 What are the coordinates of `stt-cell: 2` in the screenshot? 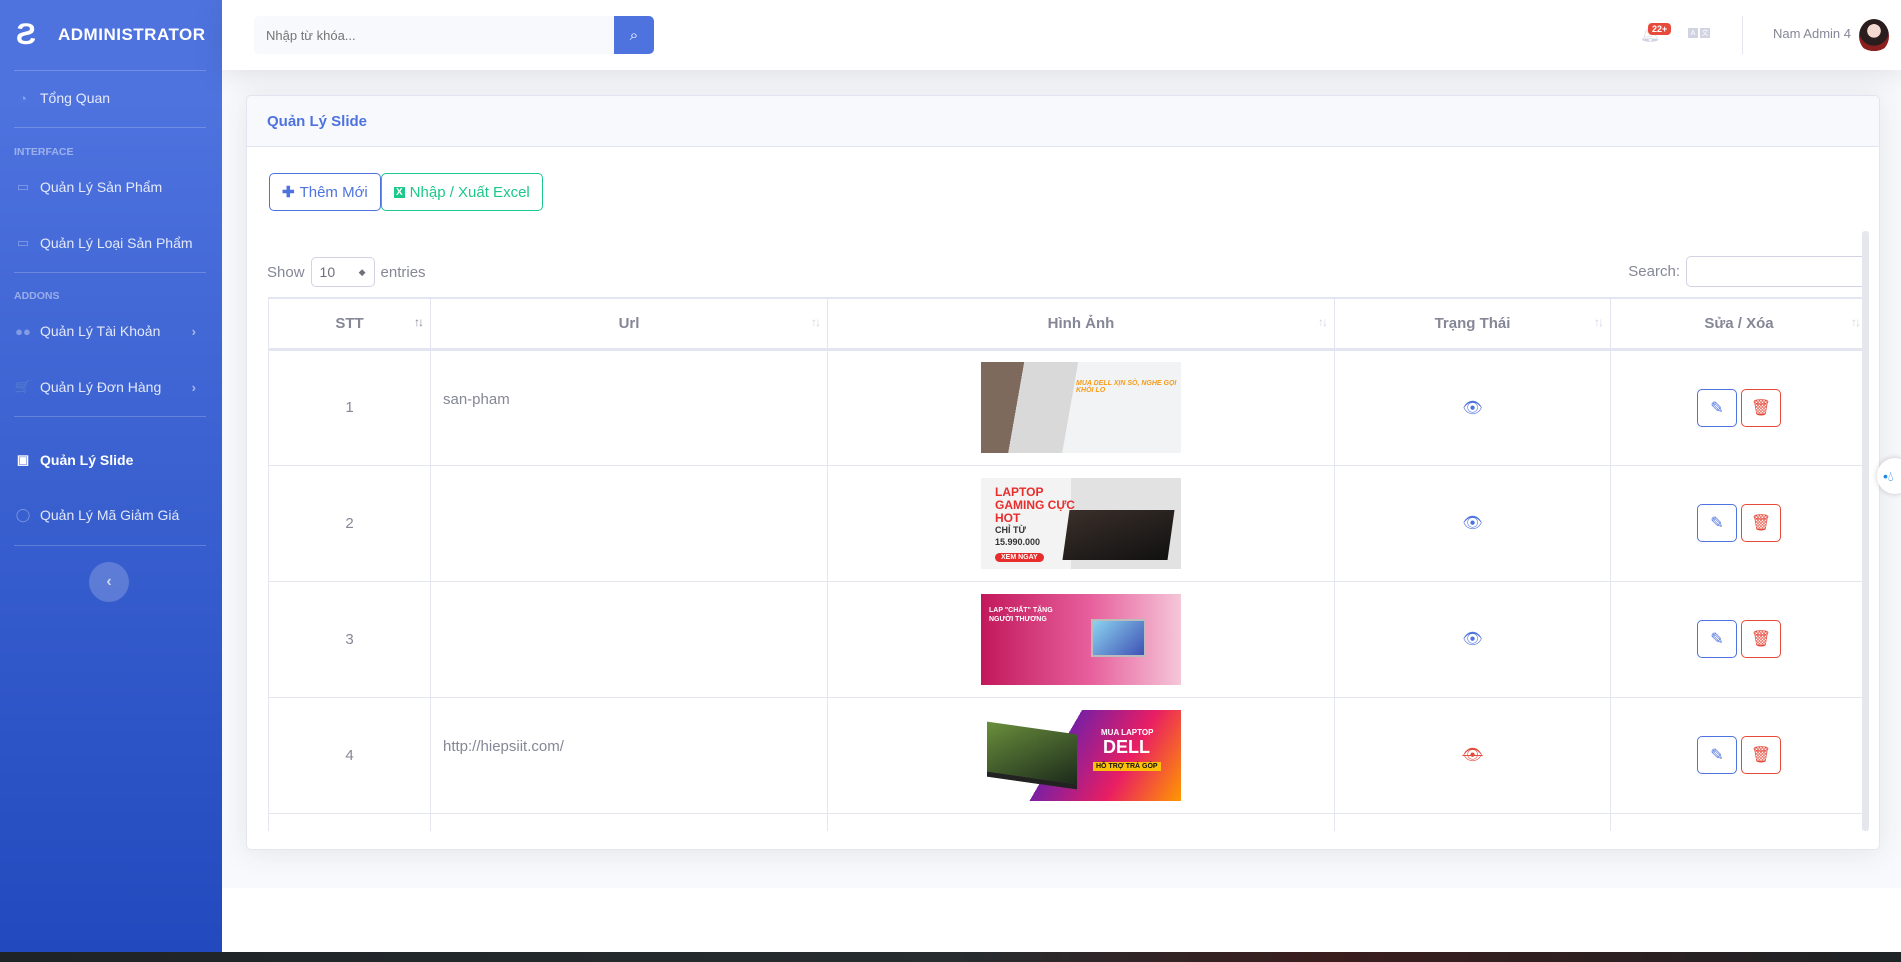 It's located at (349, 523).